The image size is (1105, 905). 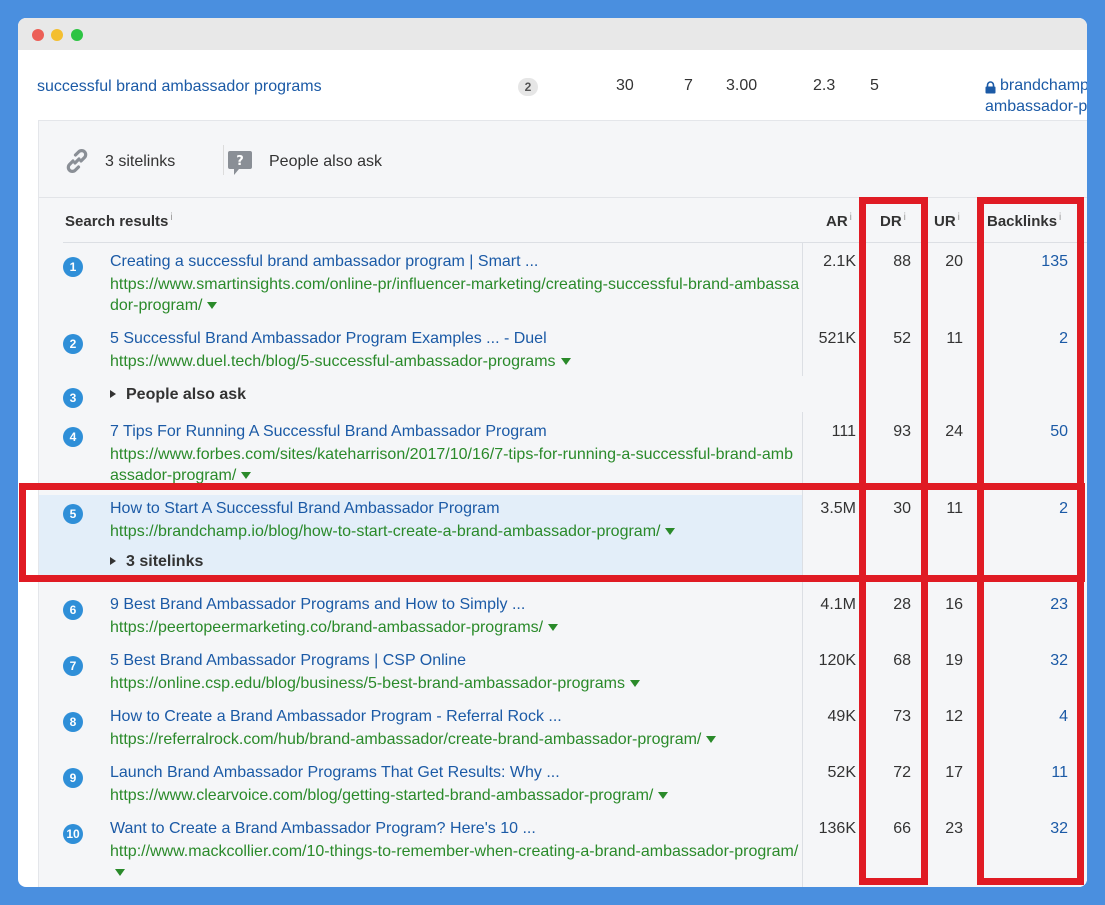 I want to click on cell-ur: 17, so click(x=954, y=772).